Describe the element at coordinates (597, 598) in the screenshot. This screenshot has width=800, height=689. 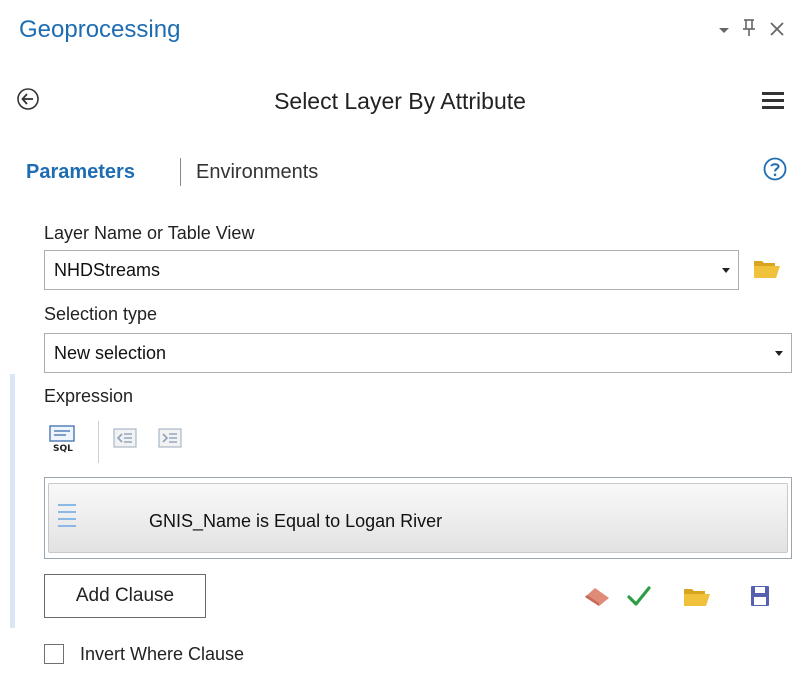
I see `eraser-icon` at that location.